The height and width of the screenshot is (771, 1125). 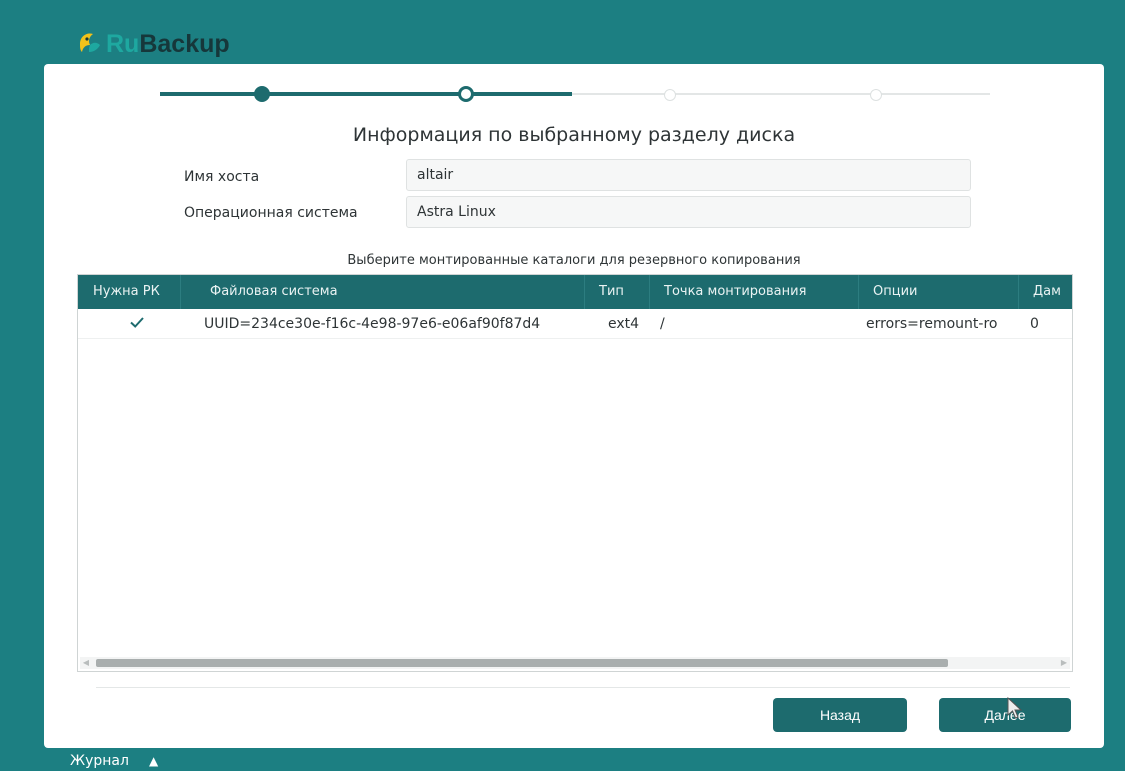 What do you see at coordinates (99, 761) in the screenshot?
I see `log-label: Журнал` at bounding box center [99, 761].